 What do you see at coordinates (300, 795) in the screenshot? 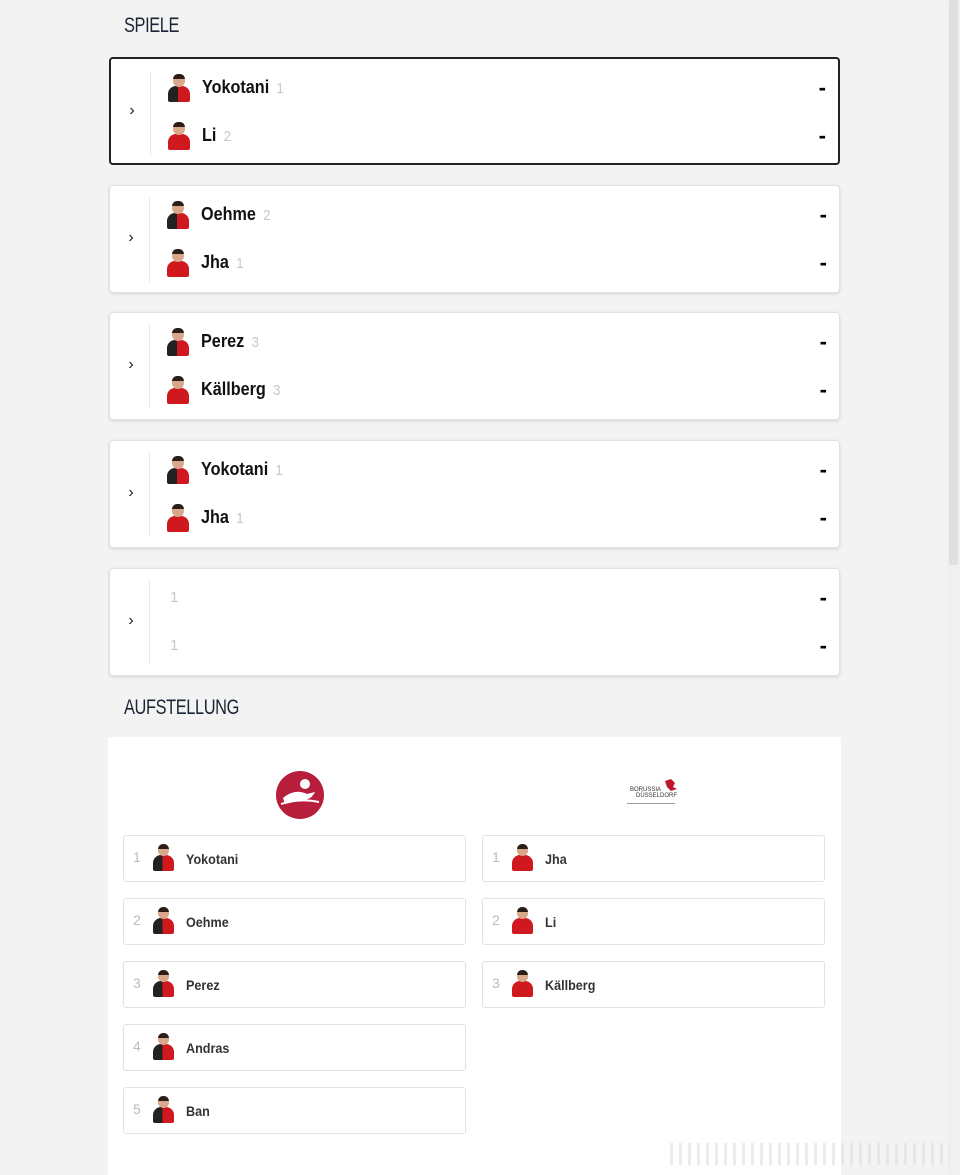
I see `home-team-logo` at bounding box center [300, 795].